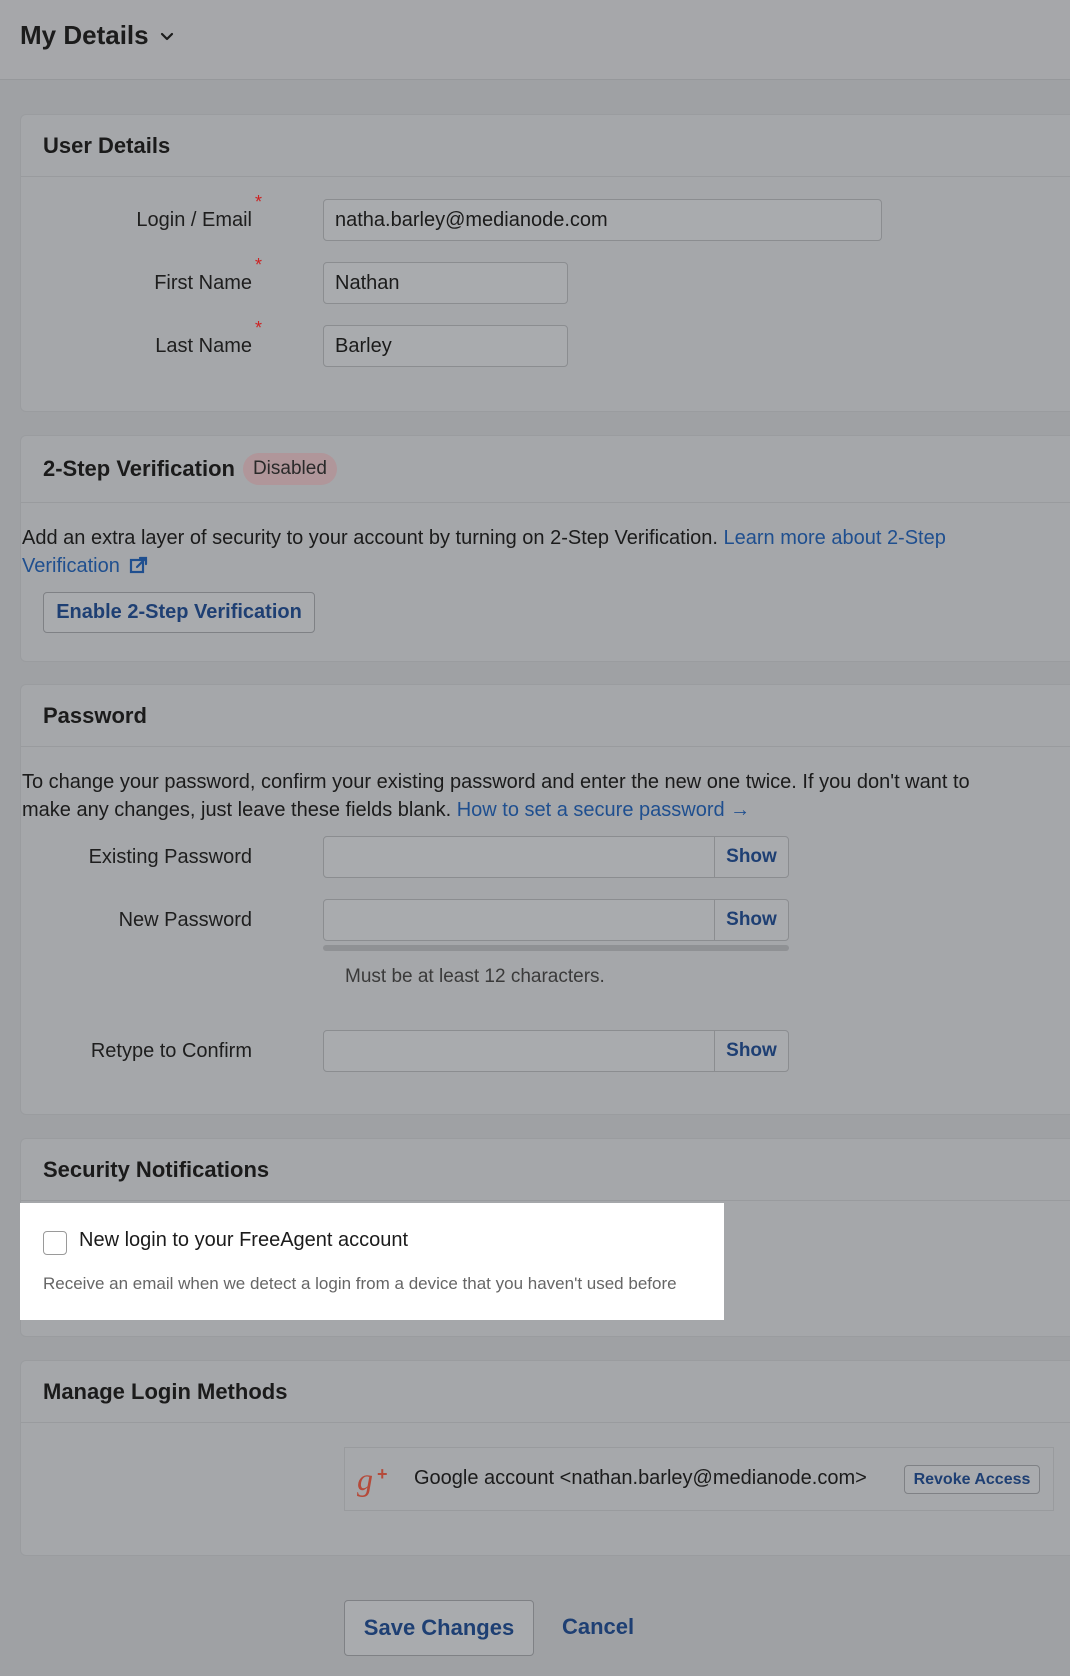  I want to click on new-password-field: Show, so click(556, 920).